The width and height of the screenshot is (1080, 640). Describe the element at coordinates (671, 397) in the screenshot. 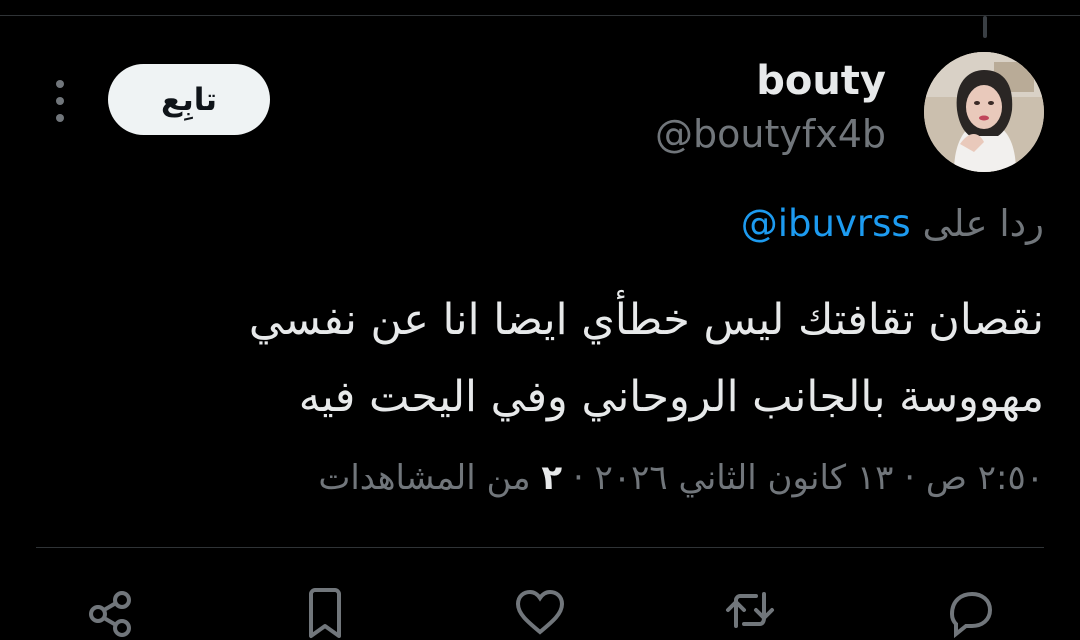

I see `tweet-text-line: مهووسة بالجانب الروحاني وفي اليحت فيه` at that location.